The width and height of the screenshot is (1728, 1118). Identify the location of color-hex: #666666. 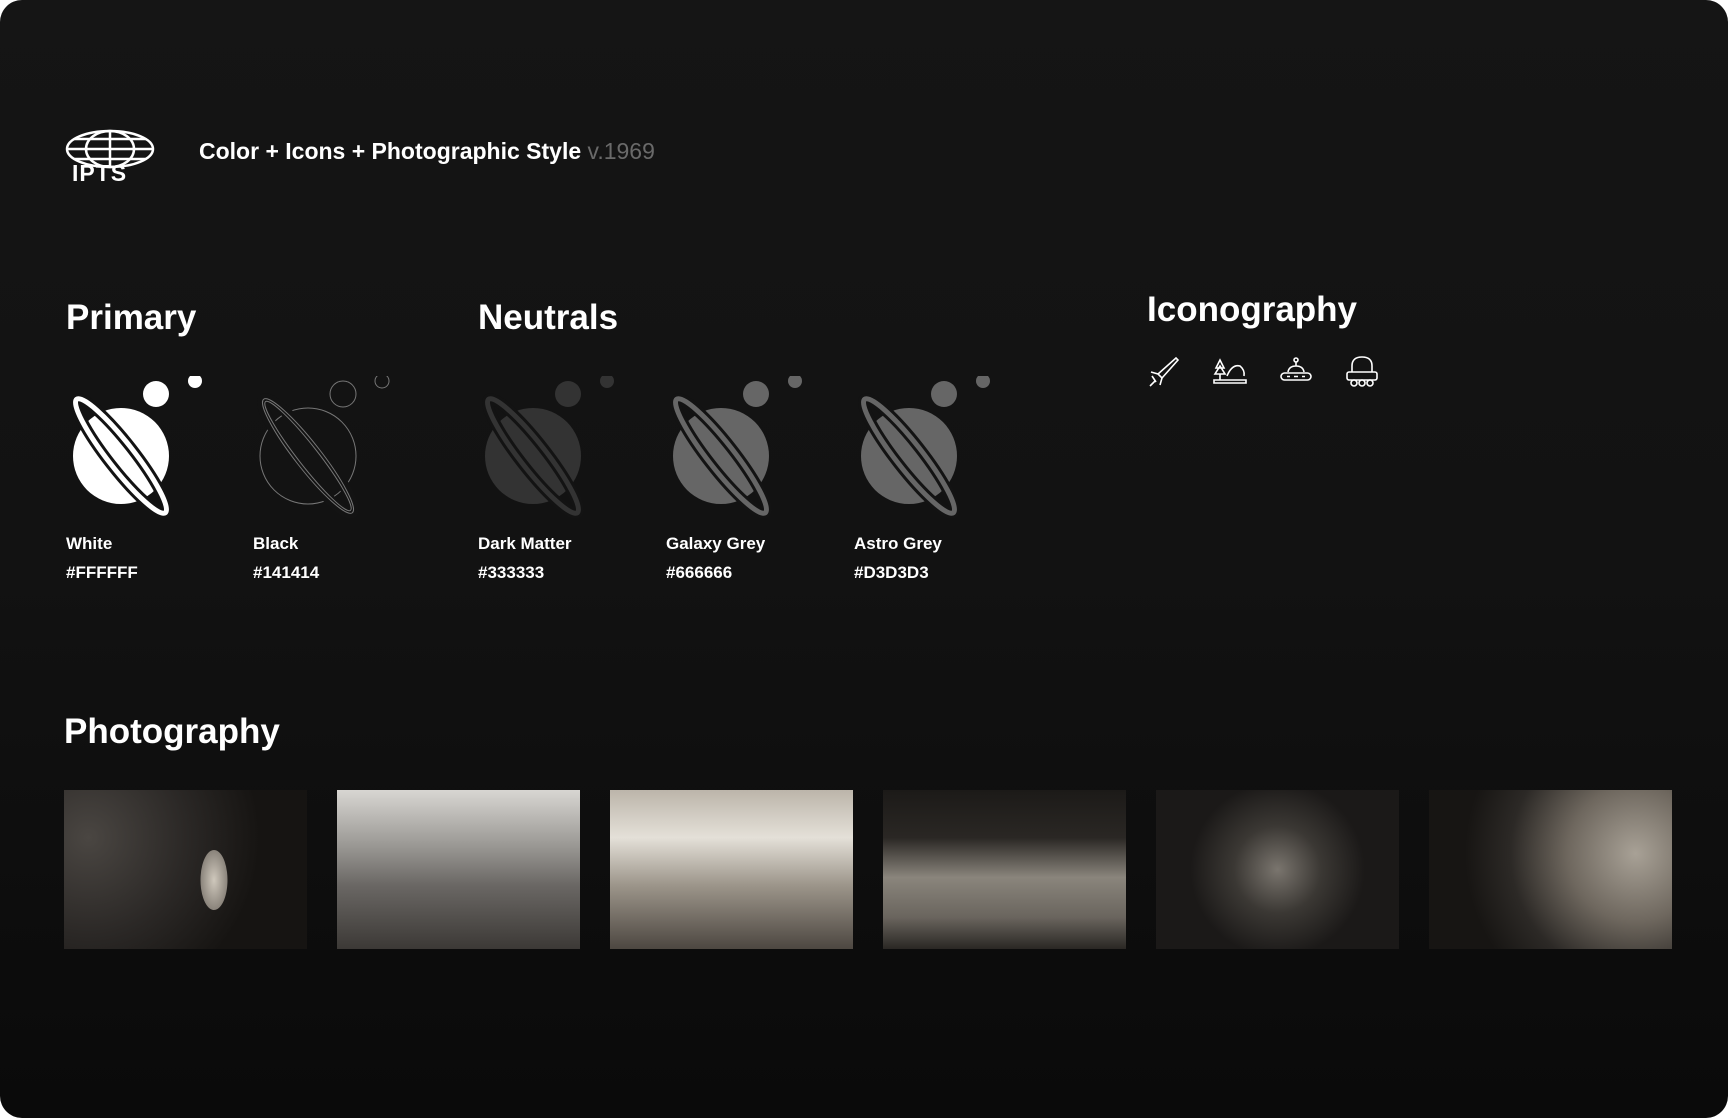
(699, 572).